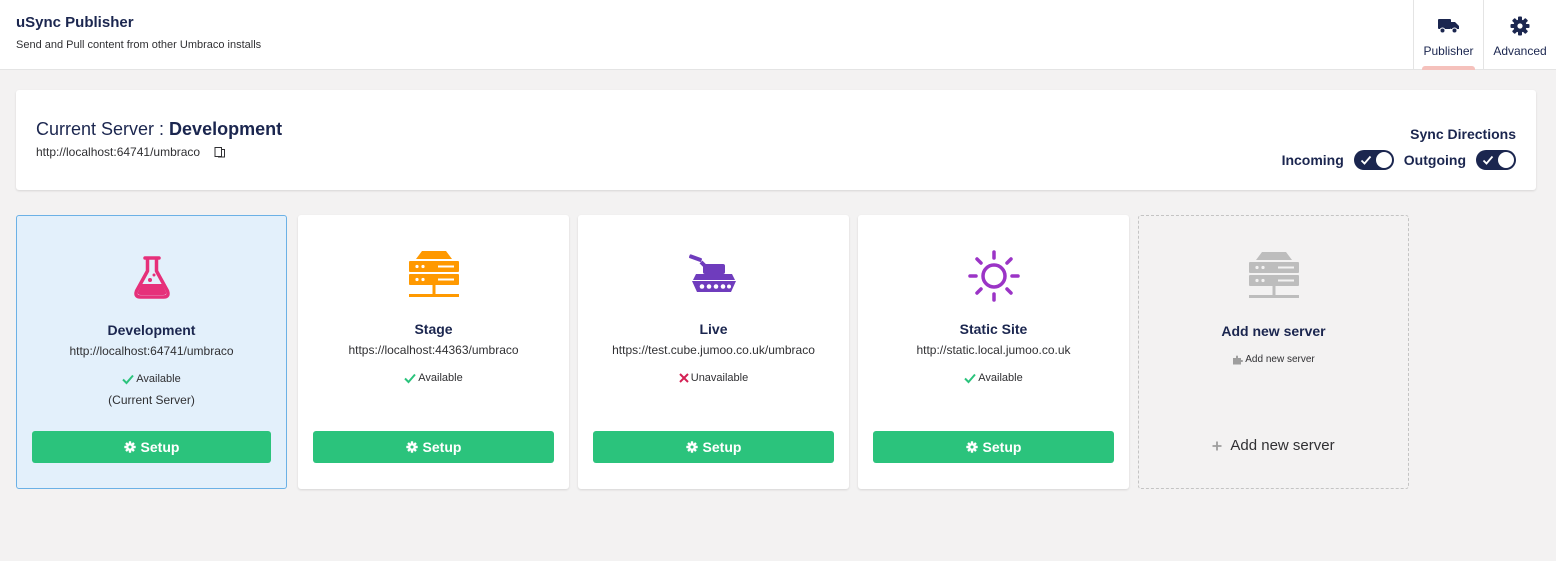 The height and width of the screenshot is (561, 1556). I want to click on add-server-title: Add new server, so click(1273, 331).